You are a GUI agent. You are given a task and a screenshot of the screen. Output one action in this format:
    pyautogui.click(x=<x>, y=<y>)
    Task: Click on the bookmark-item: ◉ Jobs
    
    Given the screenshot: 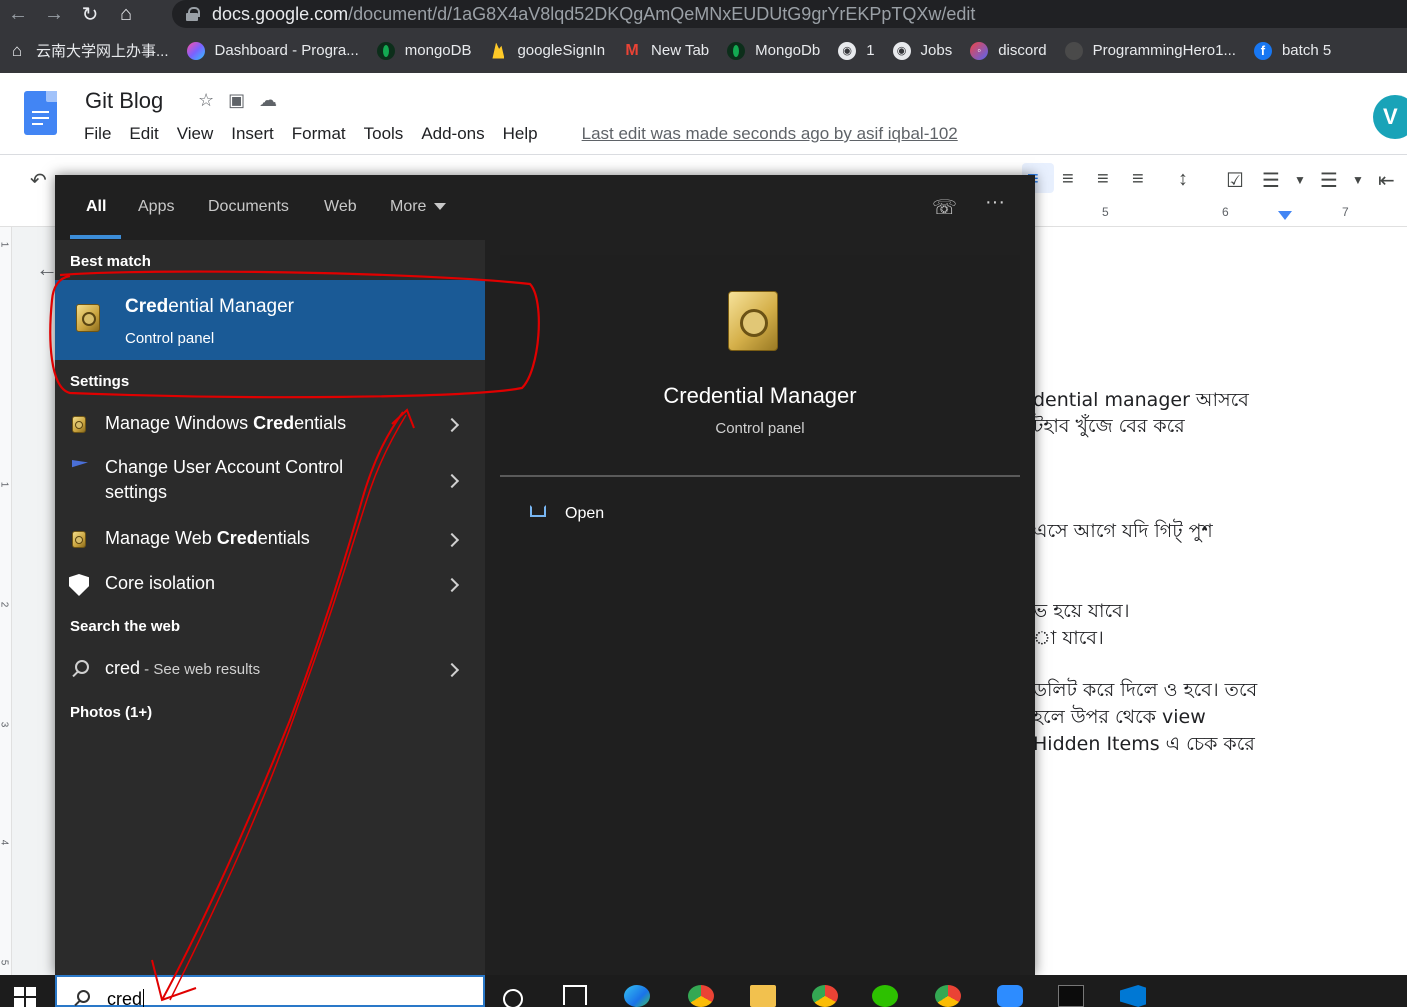 What is the action you would take?
    pyautogui.click(x=922, y=50)
    